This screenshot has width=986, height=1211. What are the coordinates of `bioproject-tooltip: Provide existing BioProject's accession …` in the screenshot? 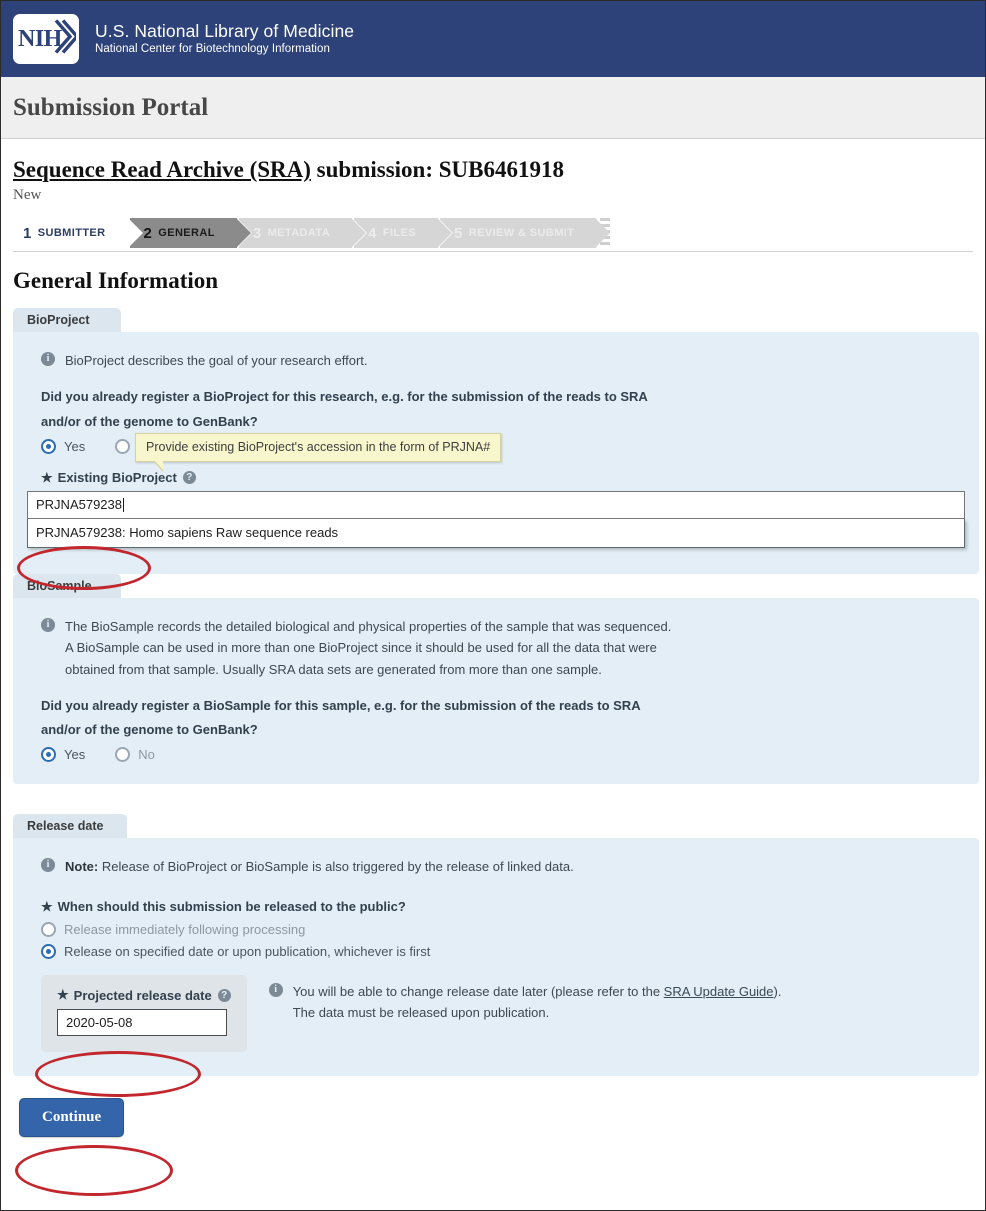 It's located at (318, 453).